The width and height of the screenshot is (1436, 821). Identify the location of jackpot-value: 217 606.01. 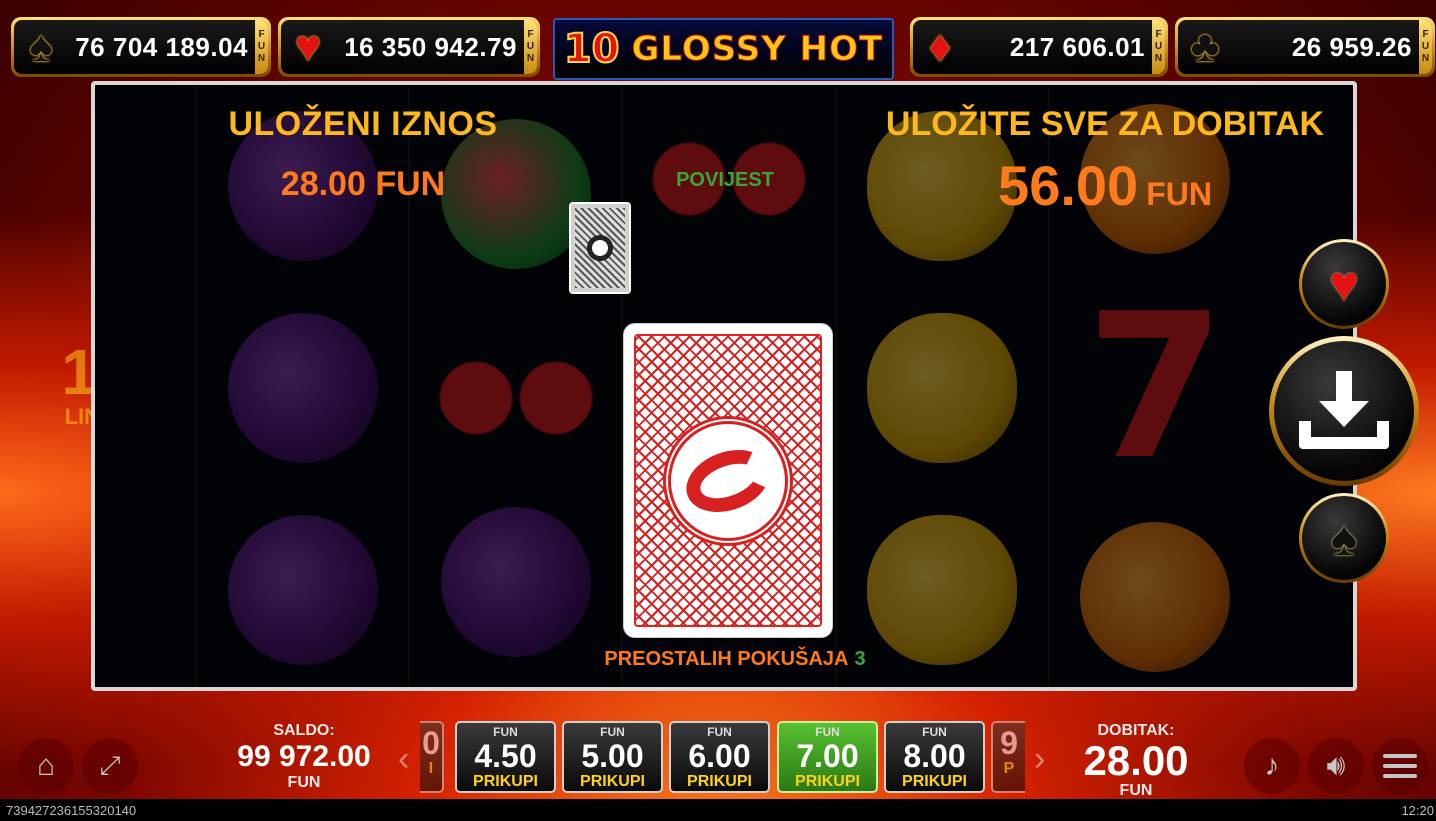
(1077, 46).